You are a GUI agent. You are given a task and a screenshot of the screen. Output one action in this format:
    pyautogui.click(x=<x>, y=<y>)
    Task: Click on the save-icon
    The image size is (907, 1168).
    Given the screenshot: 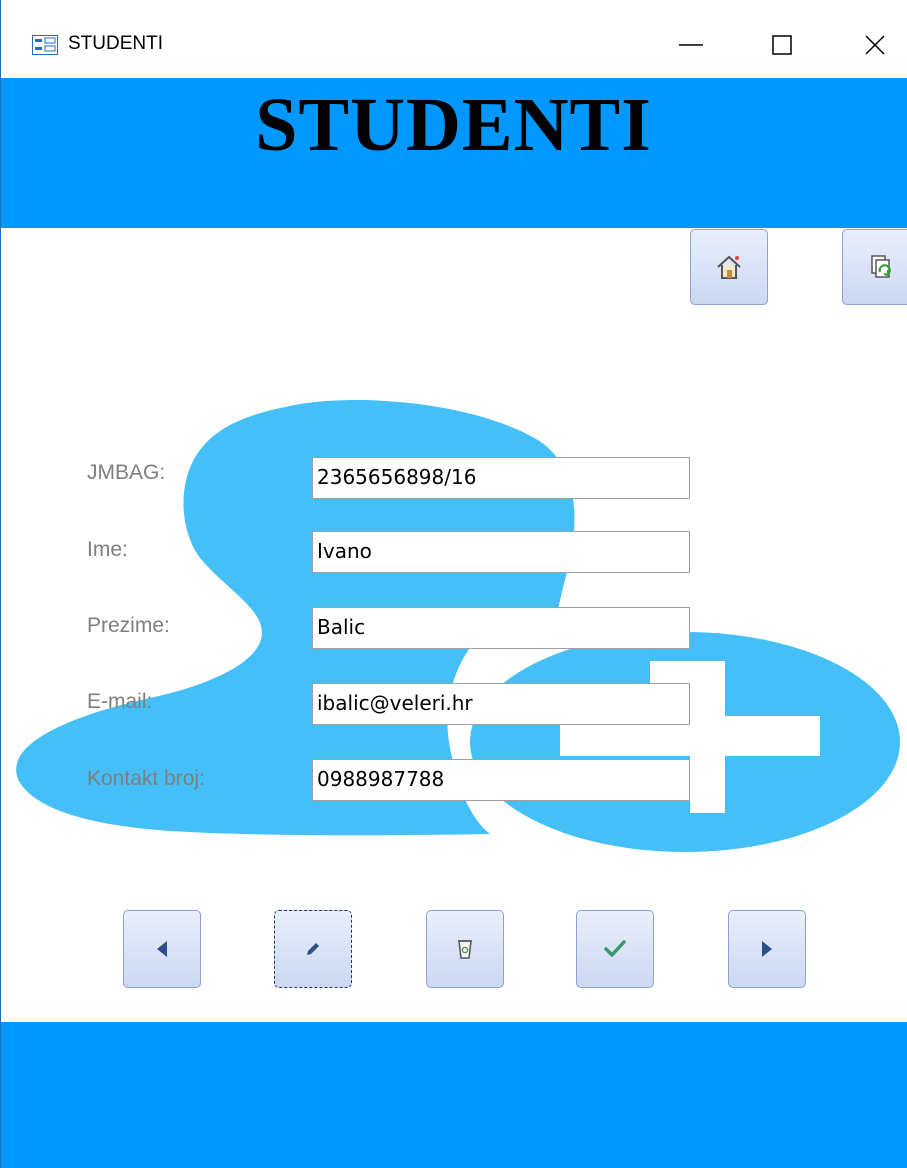 What is the action you would take?
    pyautogui.click(x=615, y=948)
    